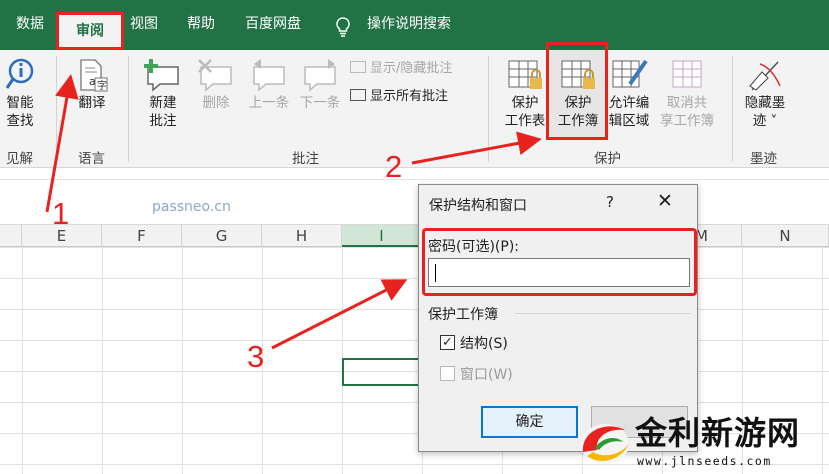  I want to click on logo-icon, so click(605, 444).